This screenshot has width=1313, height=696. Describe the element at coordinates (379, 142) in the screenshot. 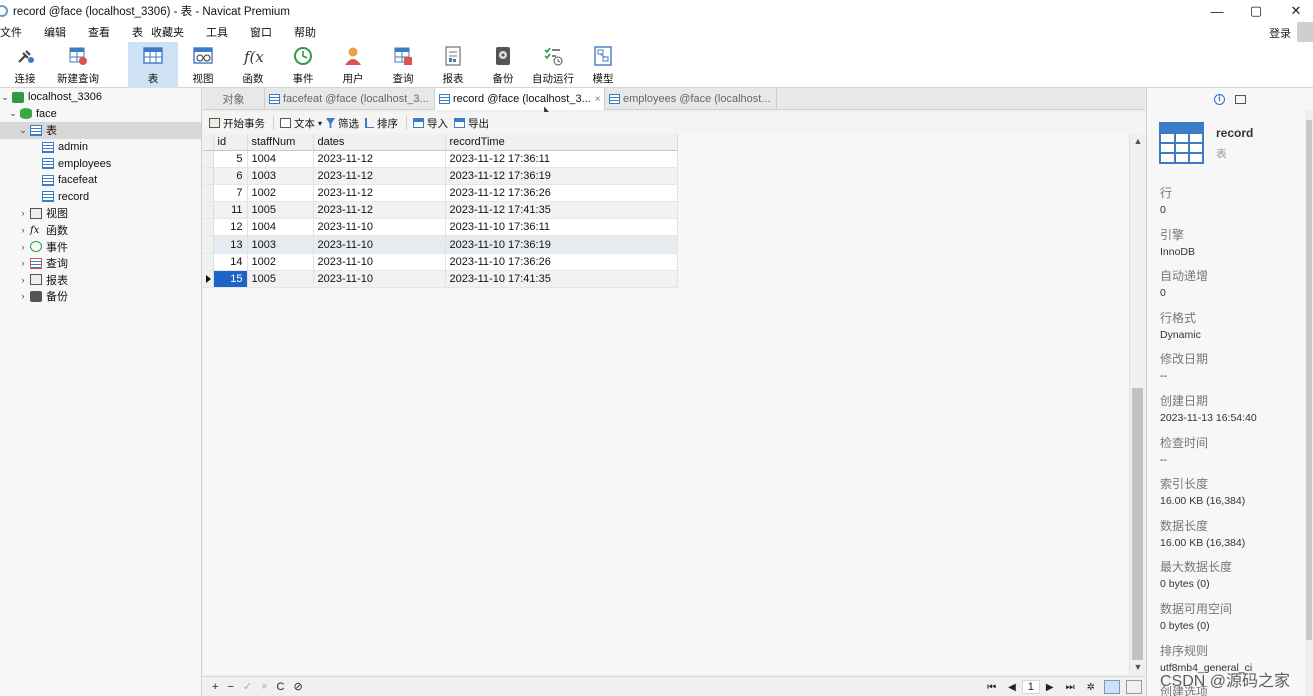

I see `column-header-dates: dates` at that location.